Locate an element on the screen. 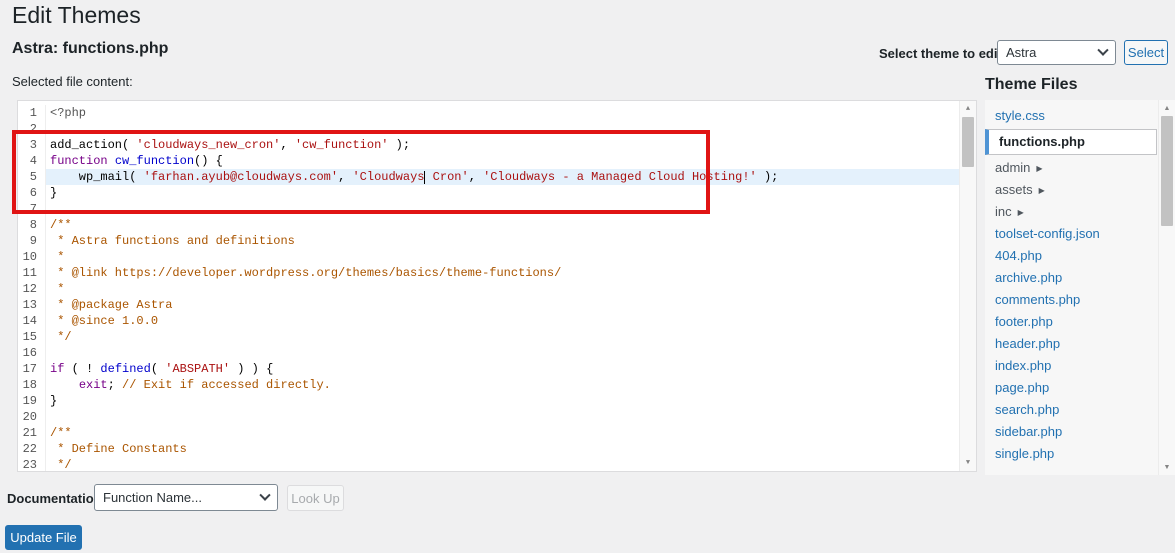 The image size is (1175, 553). code-line: 22 * Define Constants is located at coordinates (497, 449).